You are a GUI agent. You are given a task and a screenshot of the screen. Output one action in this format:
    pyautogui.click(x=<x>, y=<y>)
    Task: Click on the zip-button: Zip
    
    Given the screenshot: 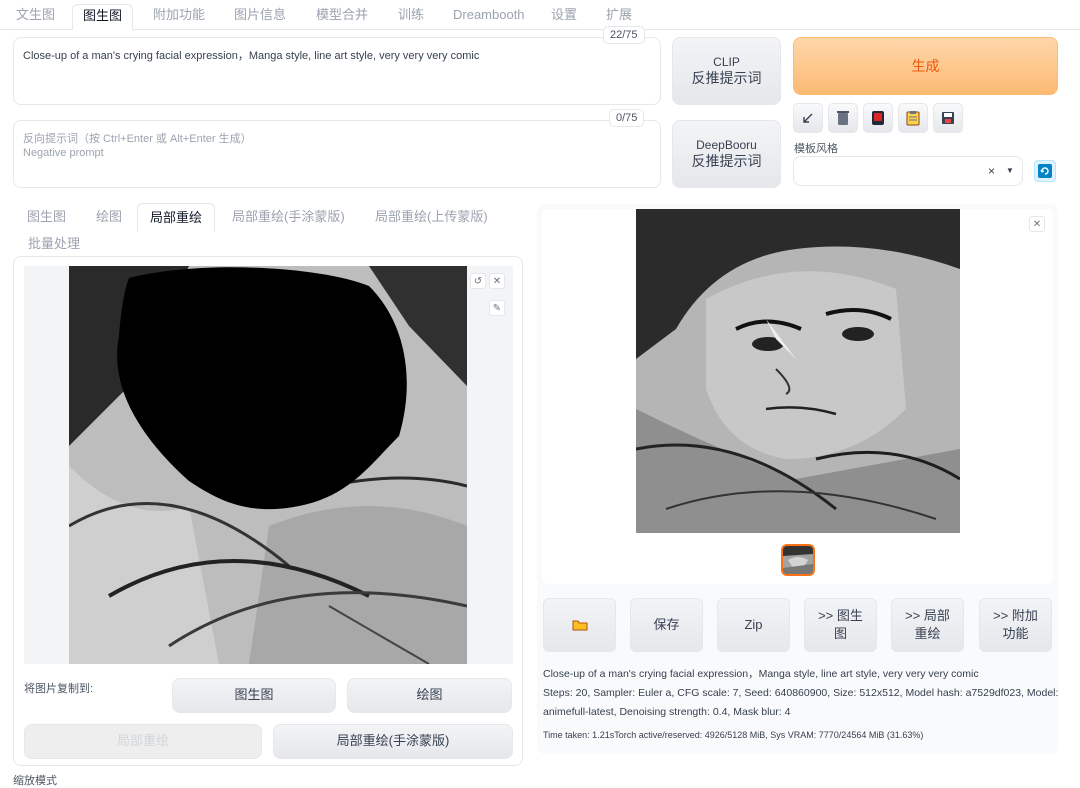 What is the action you would take?
    pyautogui.click(x=753, y=625)
    